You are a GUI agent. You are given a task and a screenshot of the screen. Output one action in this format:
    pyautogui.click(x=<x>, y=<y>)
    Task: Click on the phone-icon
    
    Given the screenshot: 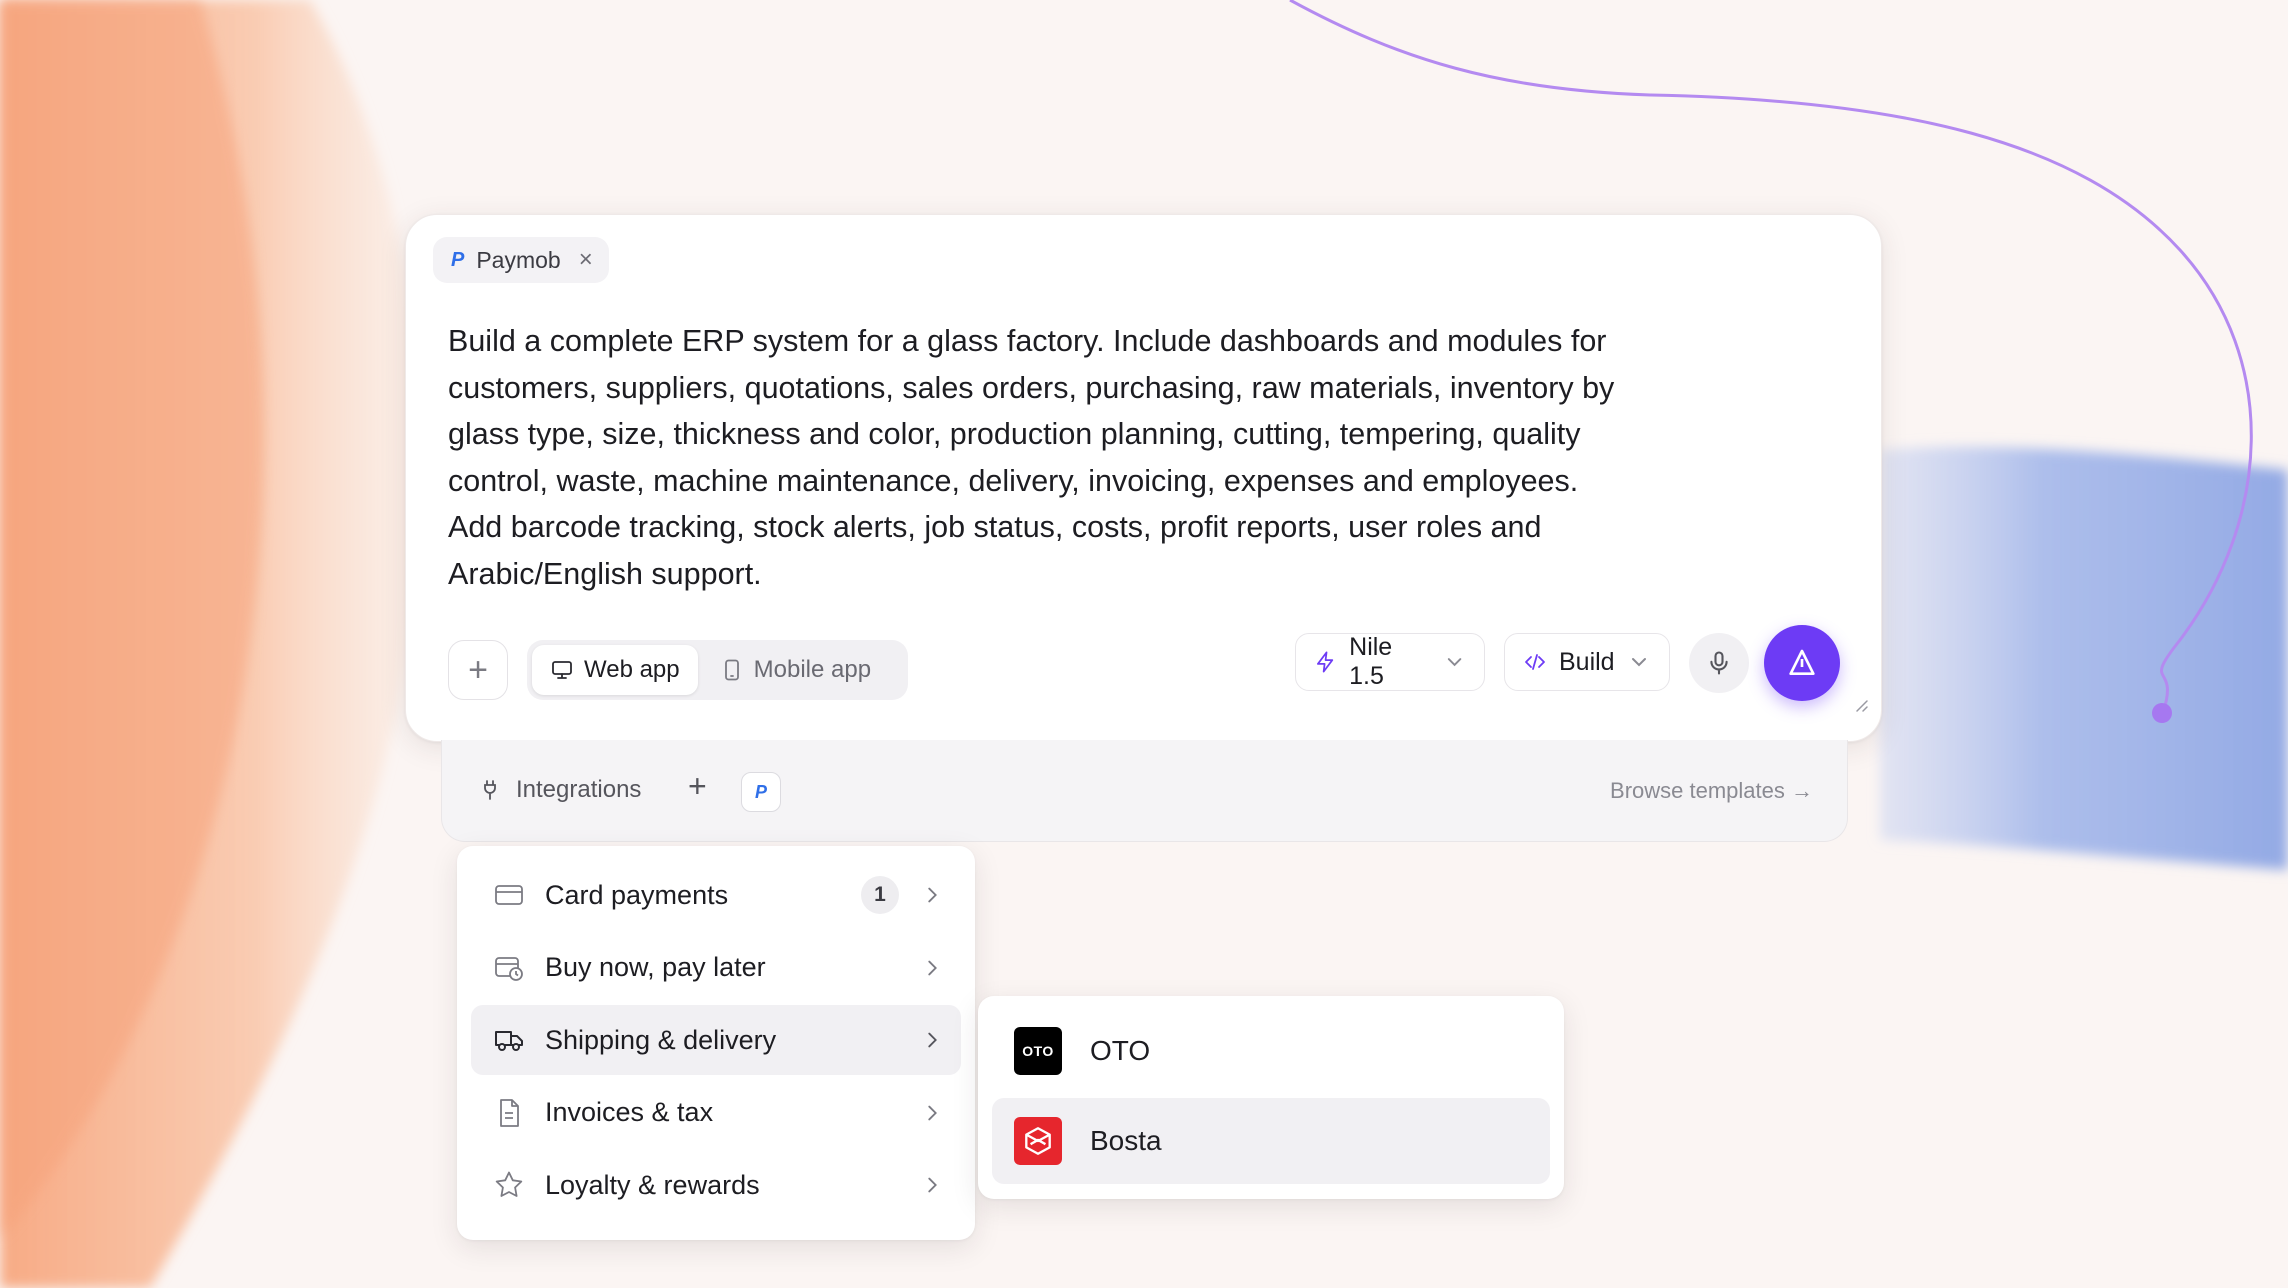 What is the action you would take?
    pyautogui.click(x=731, y=670)
    